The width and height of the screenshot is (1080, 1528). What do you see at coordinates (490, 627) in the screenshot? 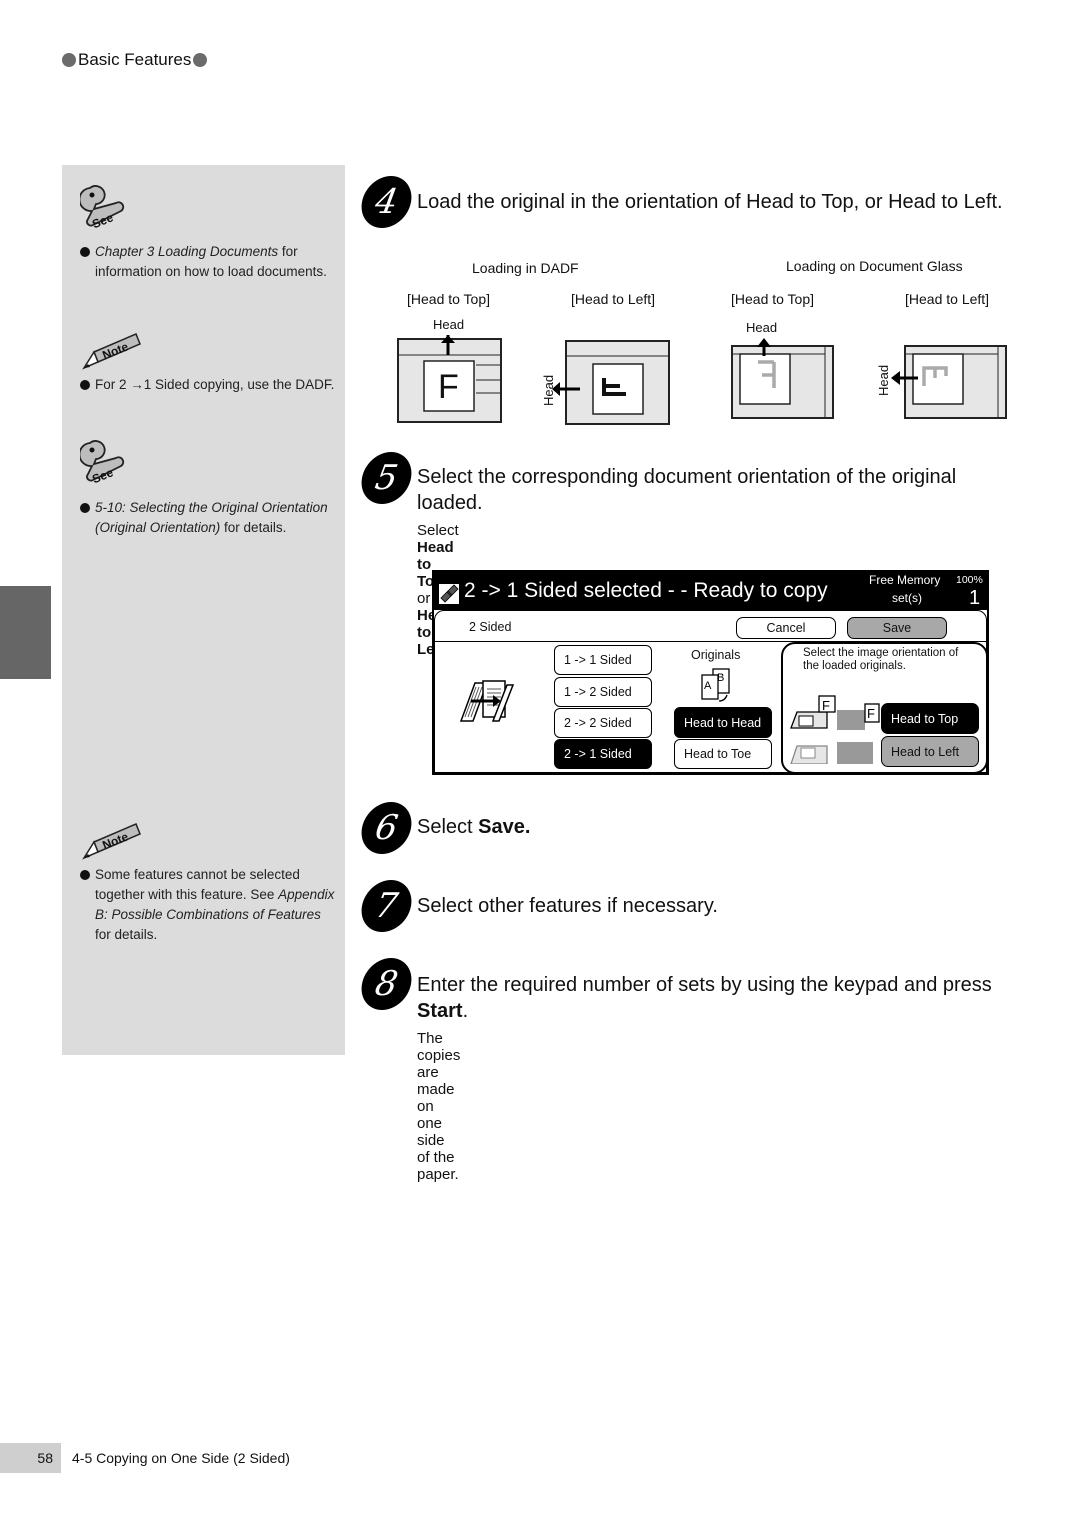
I see `tab-2-sided: 2 Sided` at bounding box center [490, 627].